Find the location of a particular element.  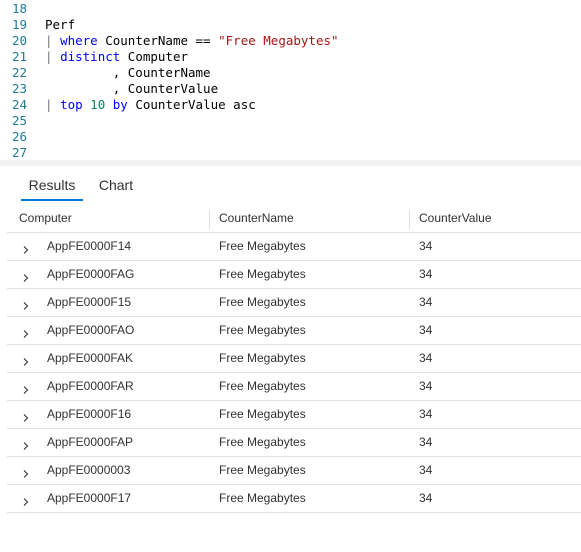

line-number: 23 is located at coordinates (20, 88).